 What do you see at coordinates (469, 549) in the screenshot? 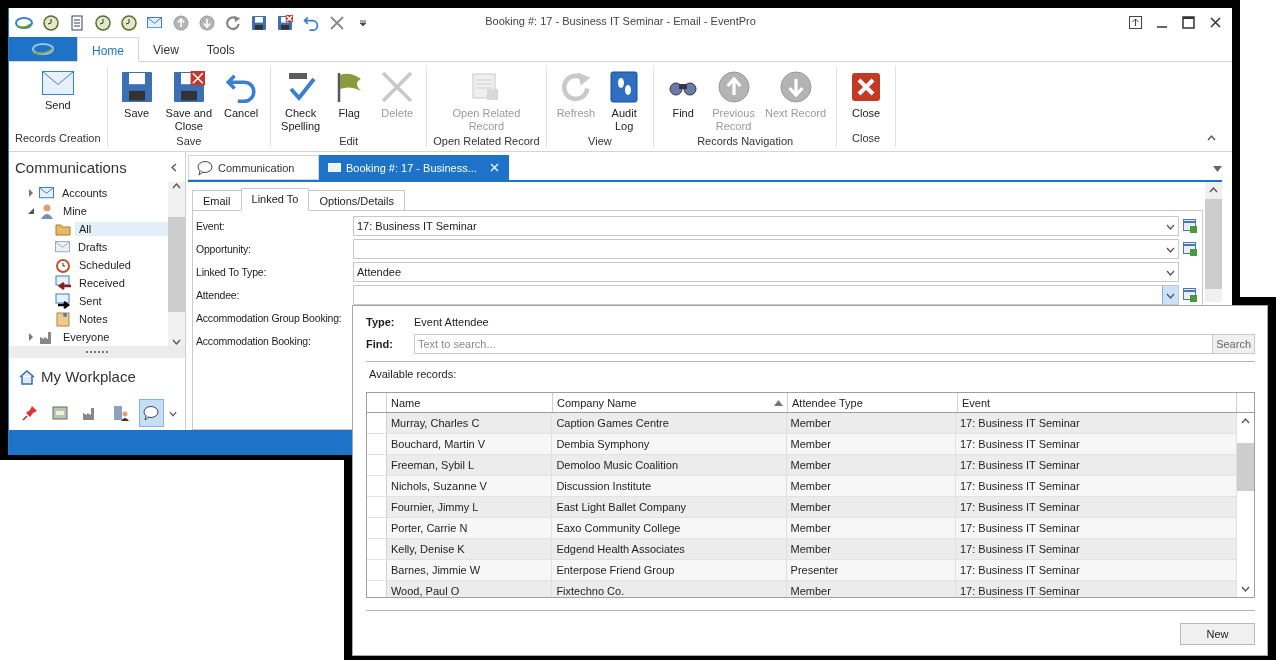
I see `table-cell: Kelly, Denise K` at bounding box center [469, 549].